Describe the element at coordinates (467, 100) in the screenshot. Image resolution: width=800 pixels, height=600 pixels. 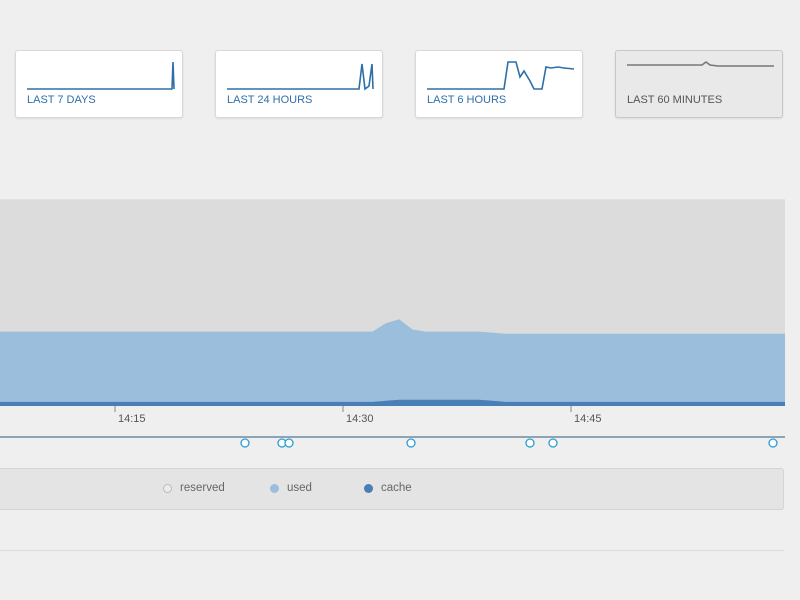
I see `range-card-label: LAST 6 HOURS` at that location.